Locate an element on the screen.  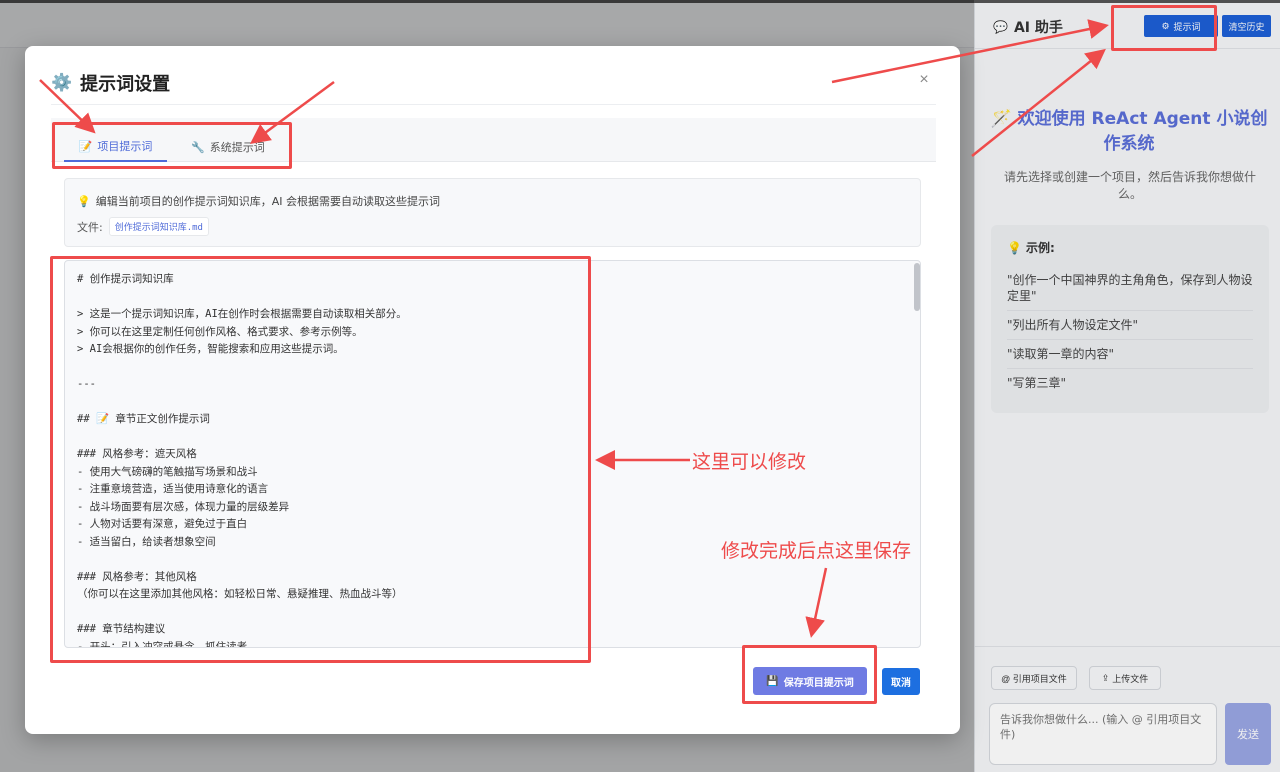
editor-scrollbar is located at coordinates (917, 454).